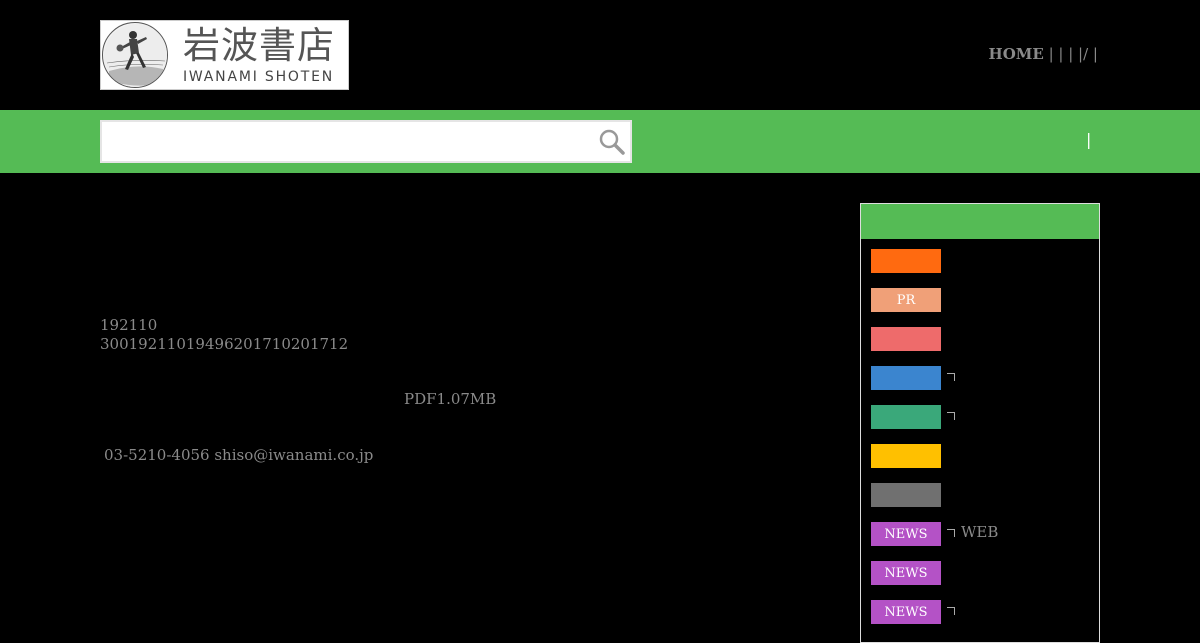 The height and width of the screenshot is (643, 1200). Describe the element at coordinates (239, 455) in the screenshot. I see `contact-info: 03-5210-4056 shiso@iwanami.co.jp` at that location.